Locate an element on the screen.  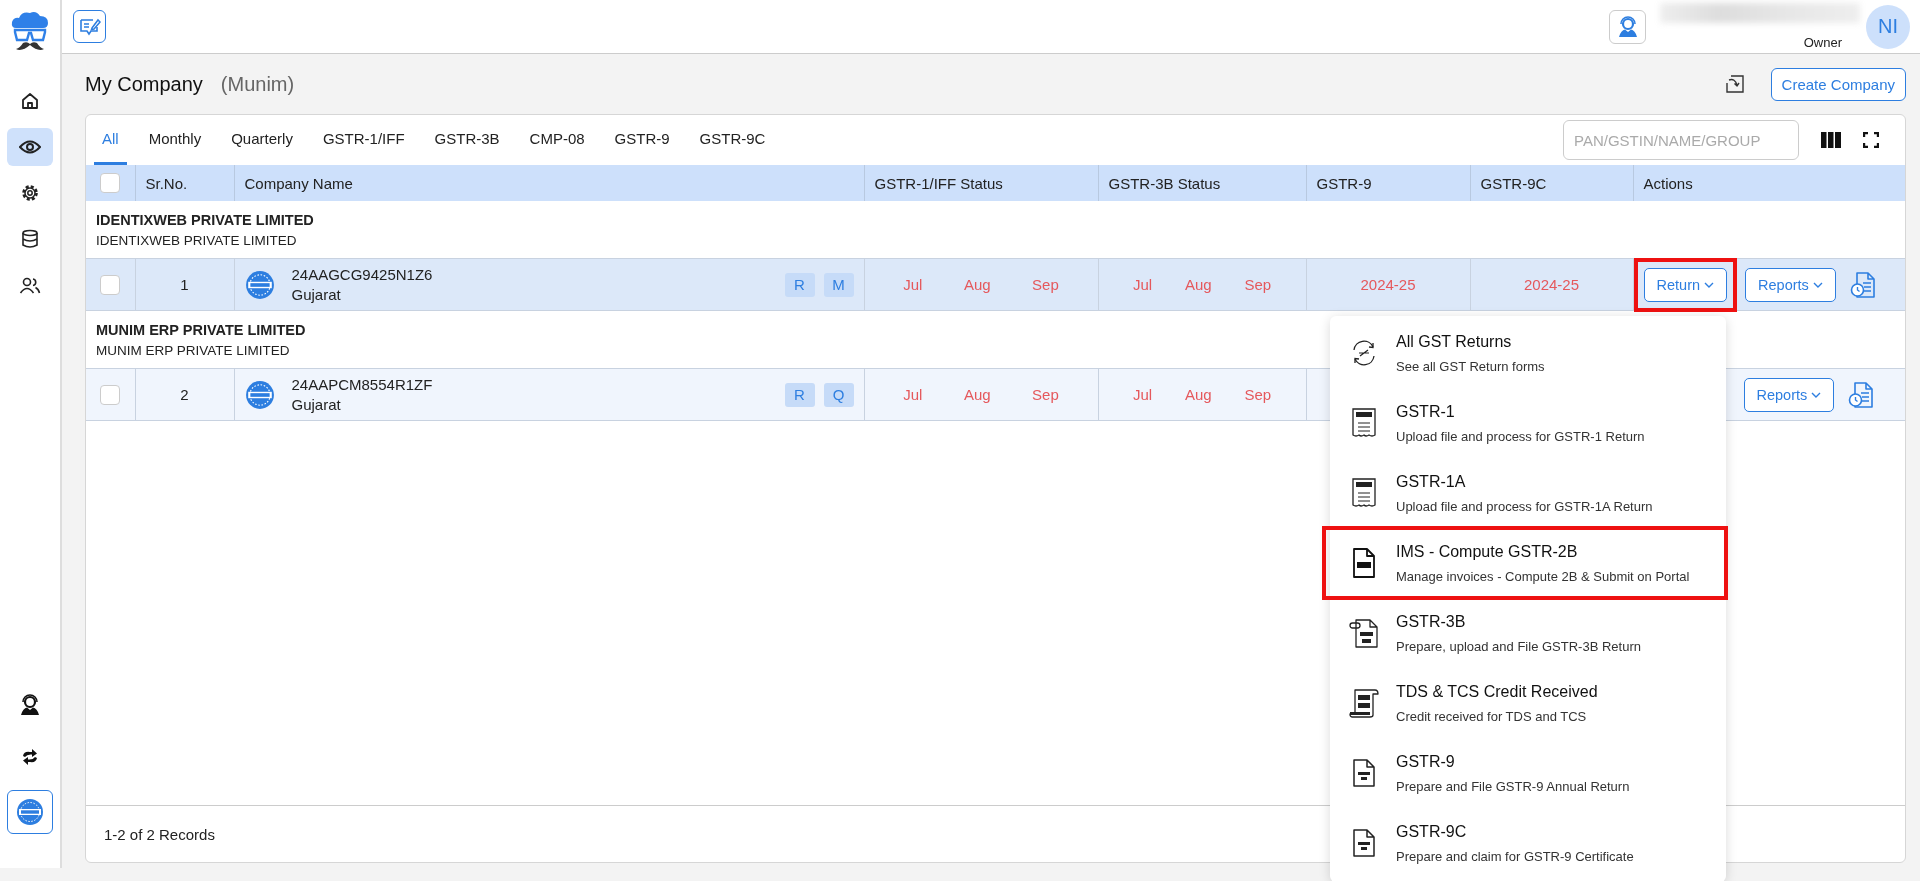
column-header: GSTR-9 is located at coordinates (1388, 183).